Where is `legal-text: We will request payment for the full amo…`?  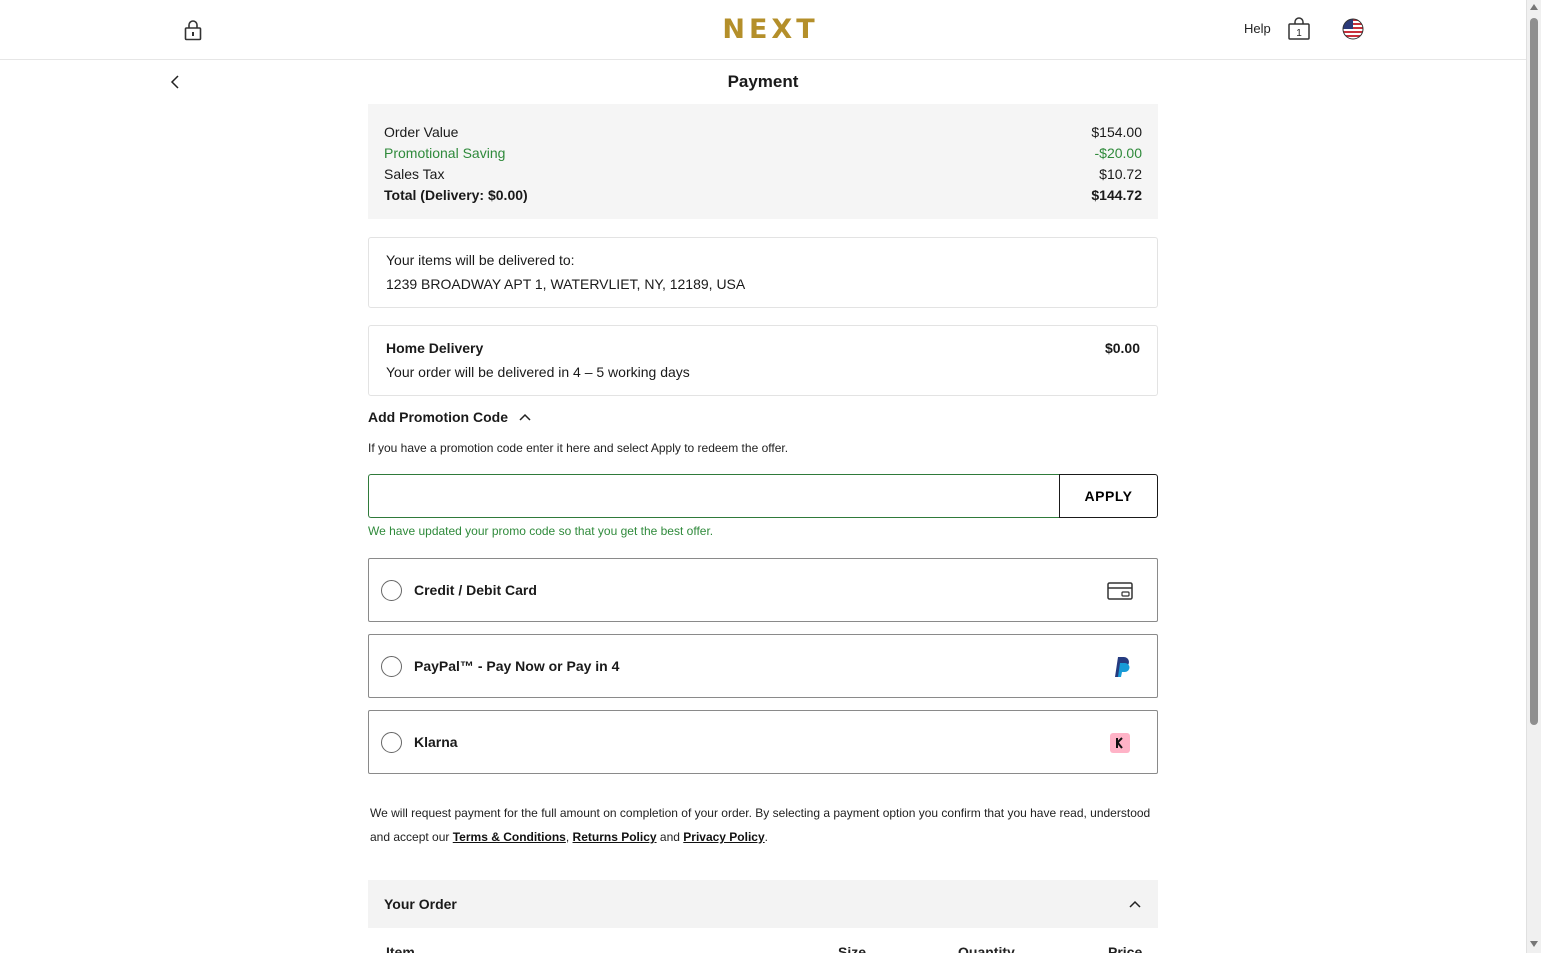 legal-text: We will request payment for the full amo… is located at coordinates (765, 825).